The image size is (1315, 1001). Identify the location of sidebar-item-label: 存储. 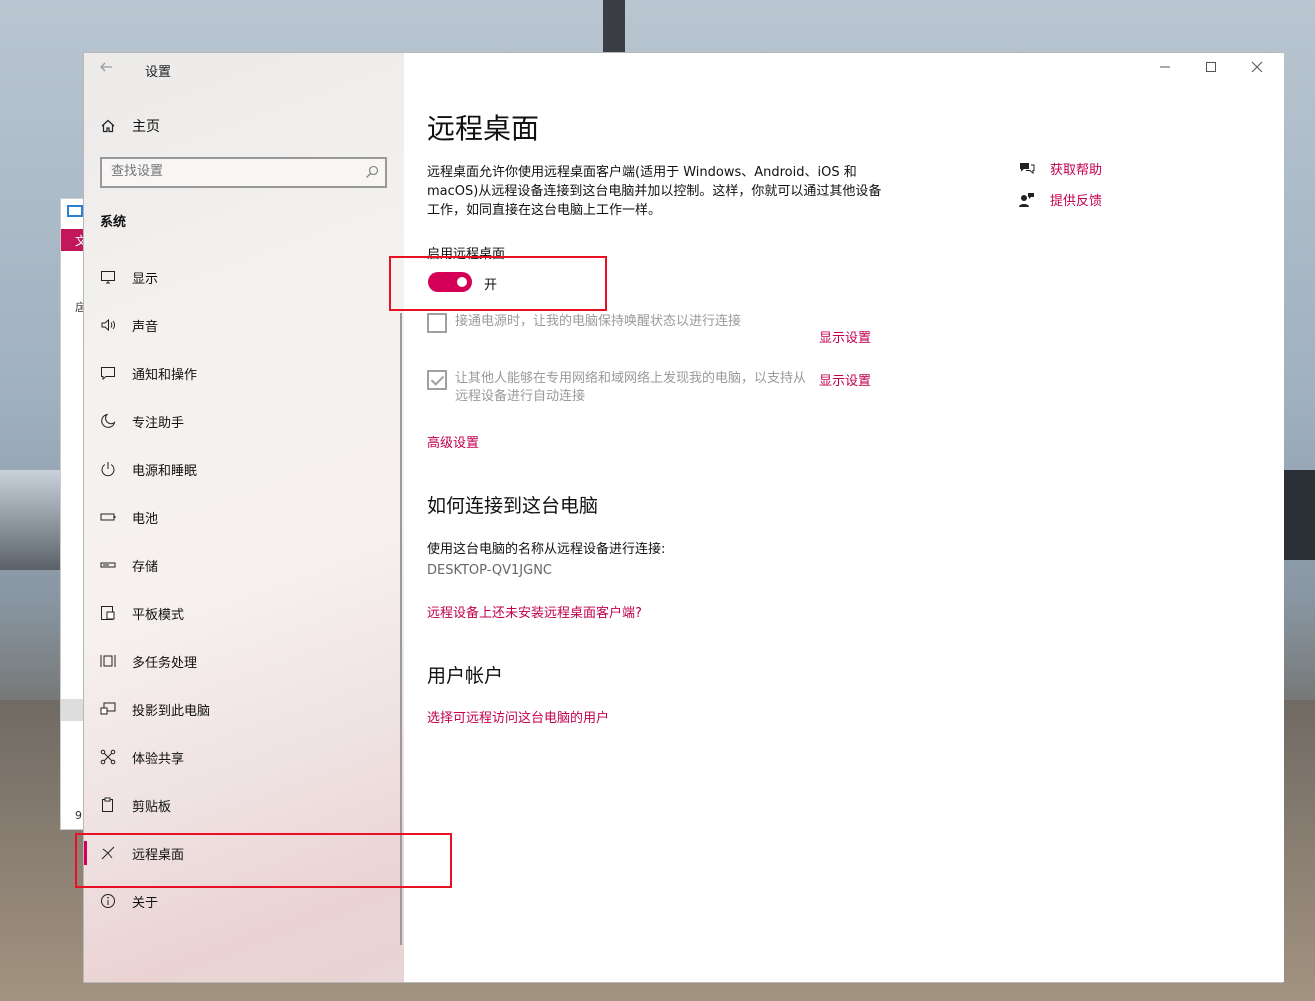
(145, 567).